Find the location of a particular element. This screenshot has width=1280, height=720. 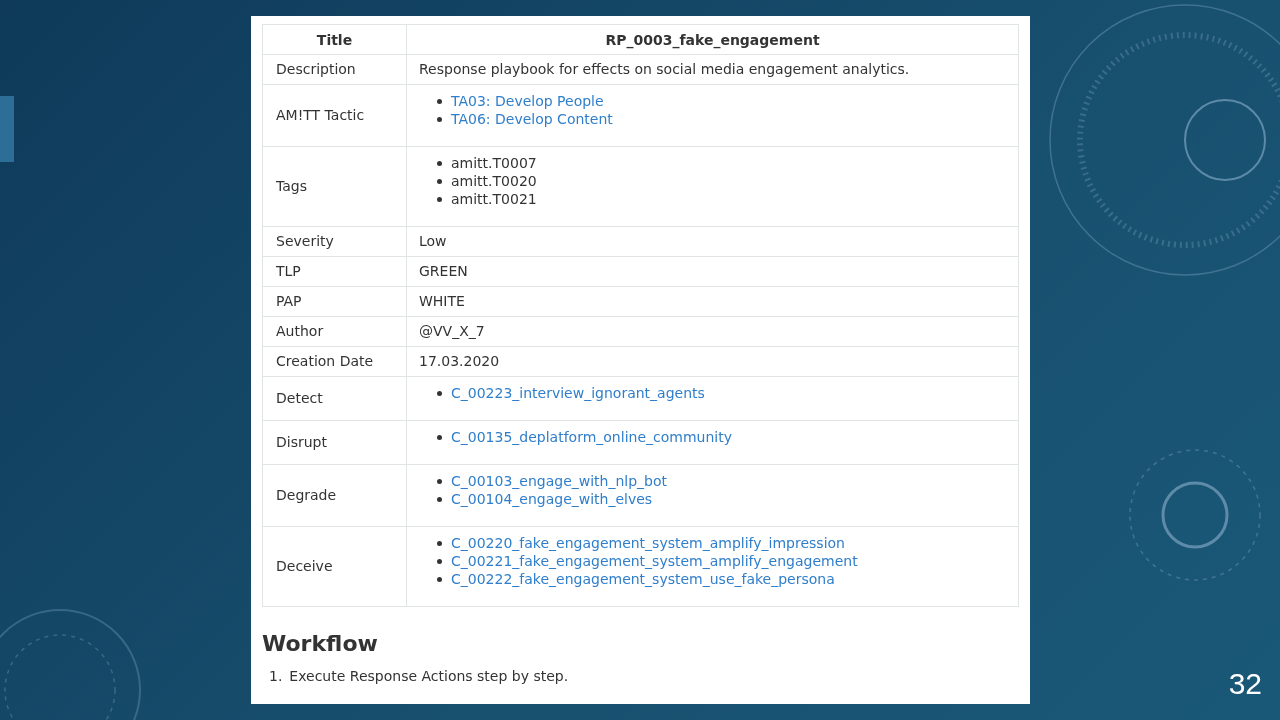

tag-text: amitt.T0007 is located at coordinates (494, 163).